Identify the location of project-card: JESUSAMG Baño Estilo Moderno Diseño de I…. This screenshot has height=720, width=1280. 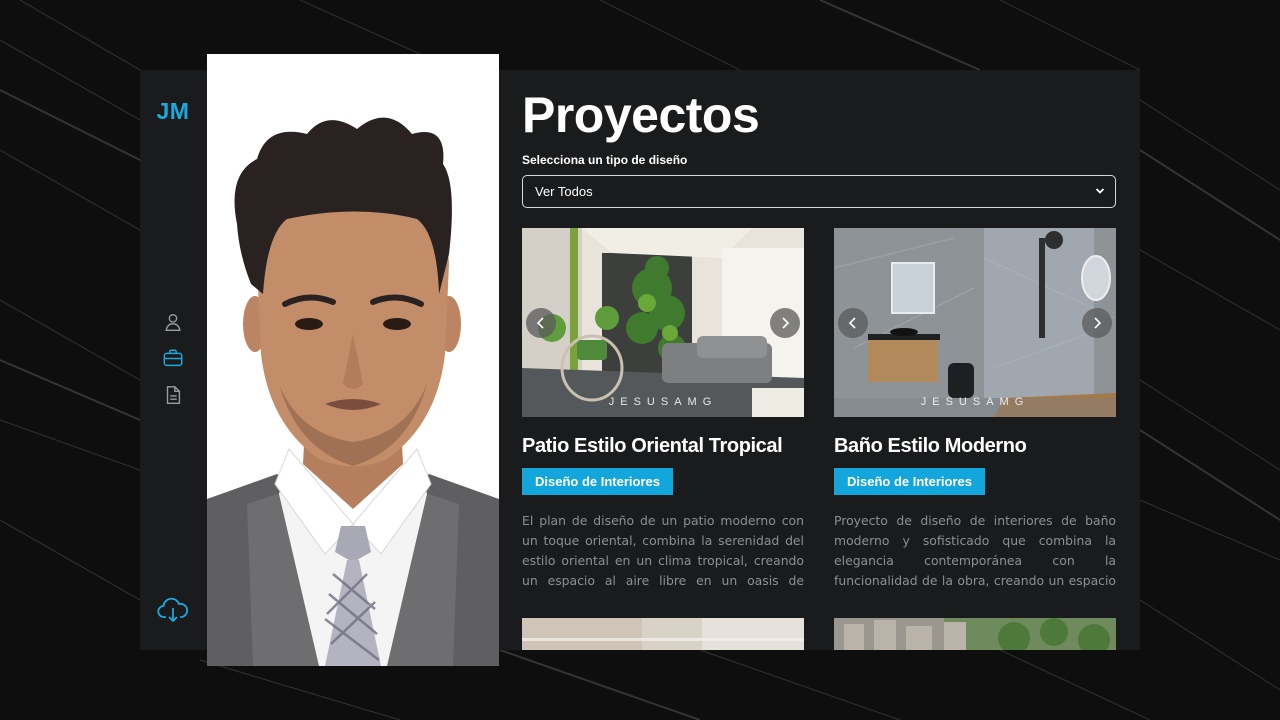
(975, 409).